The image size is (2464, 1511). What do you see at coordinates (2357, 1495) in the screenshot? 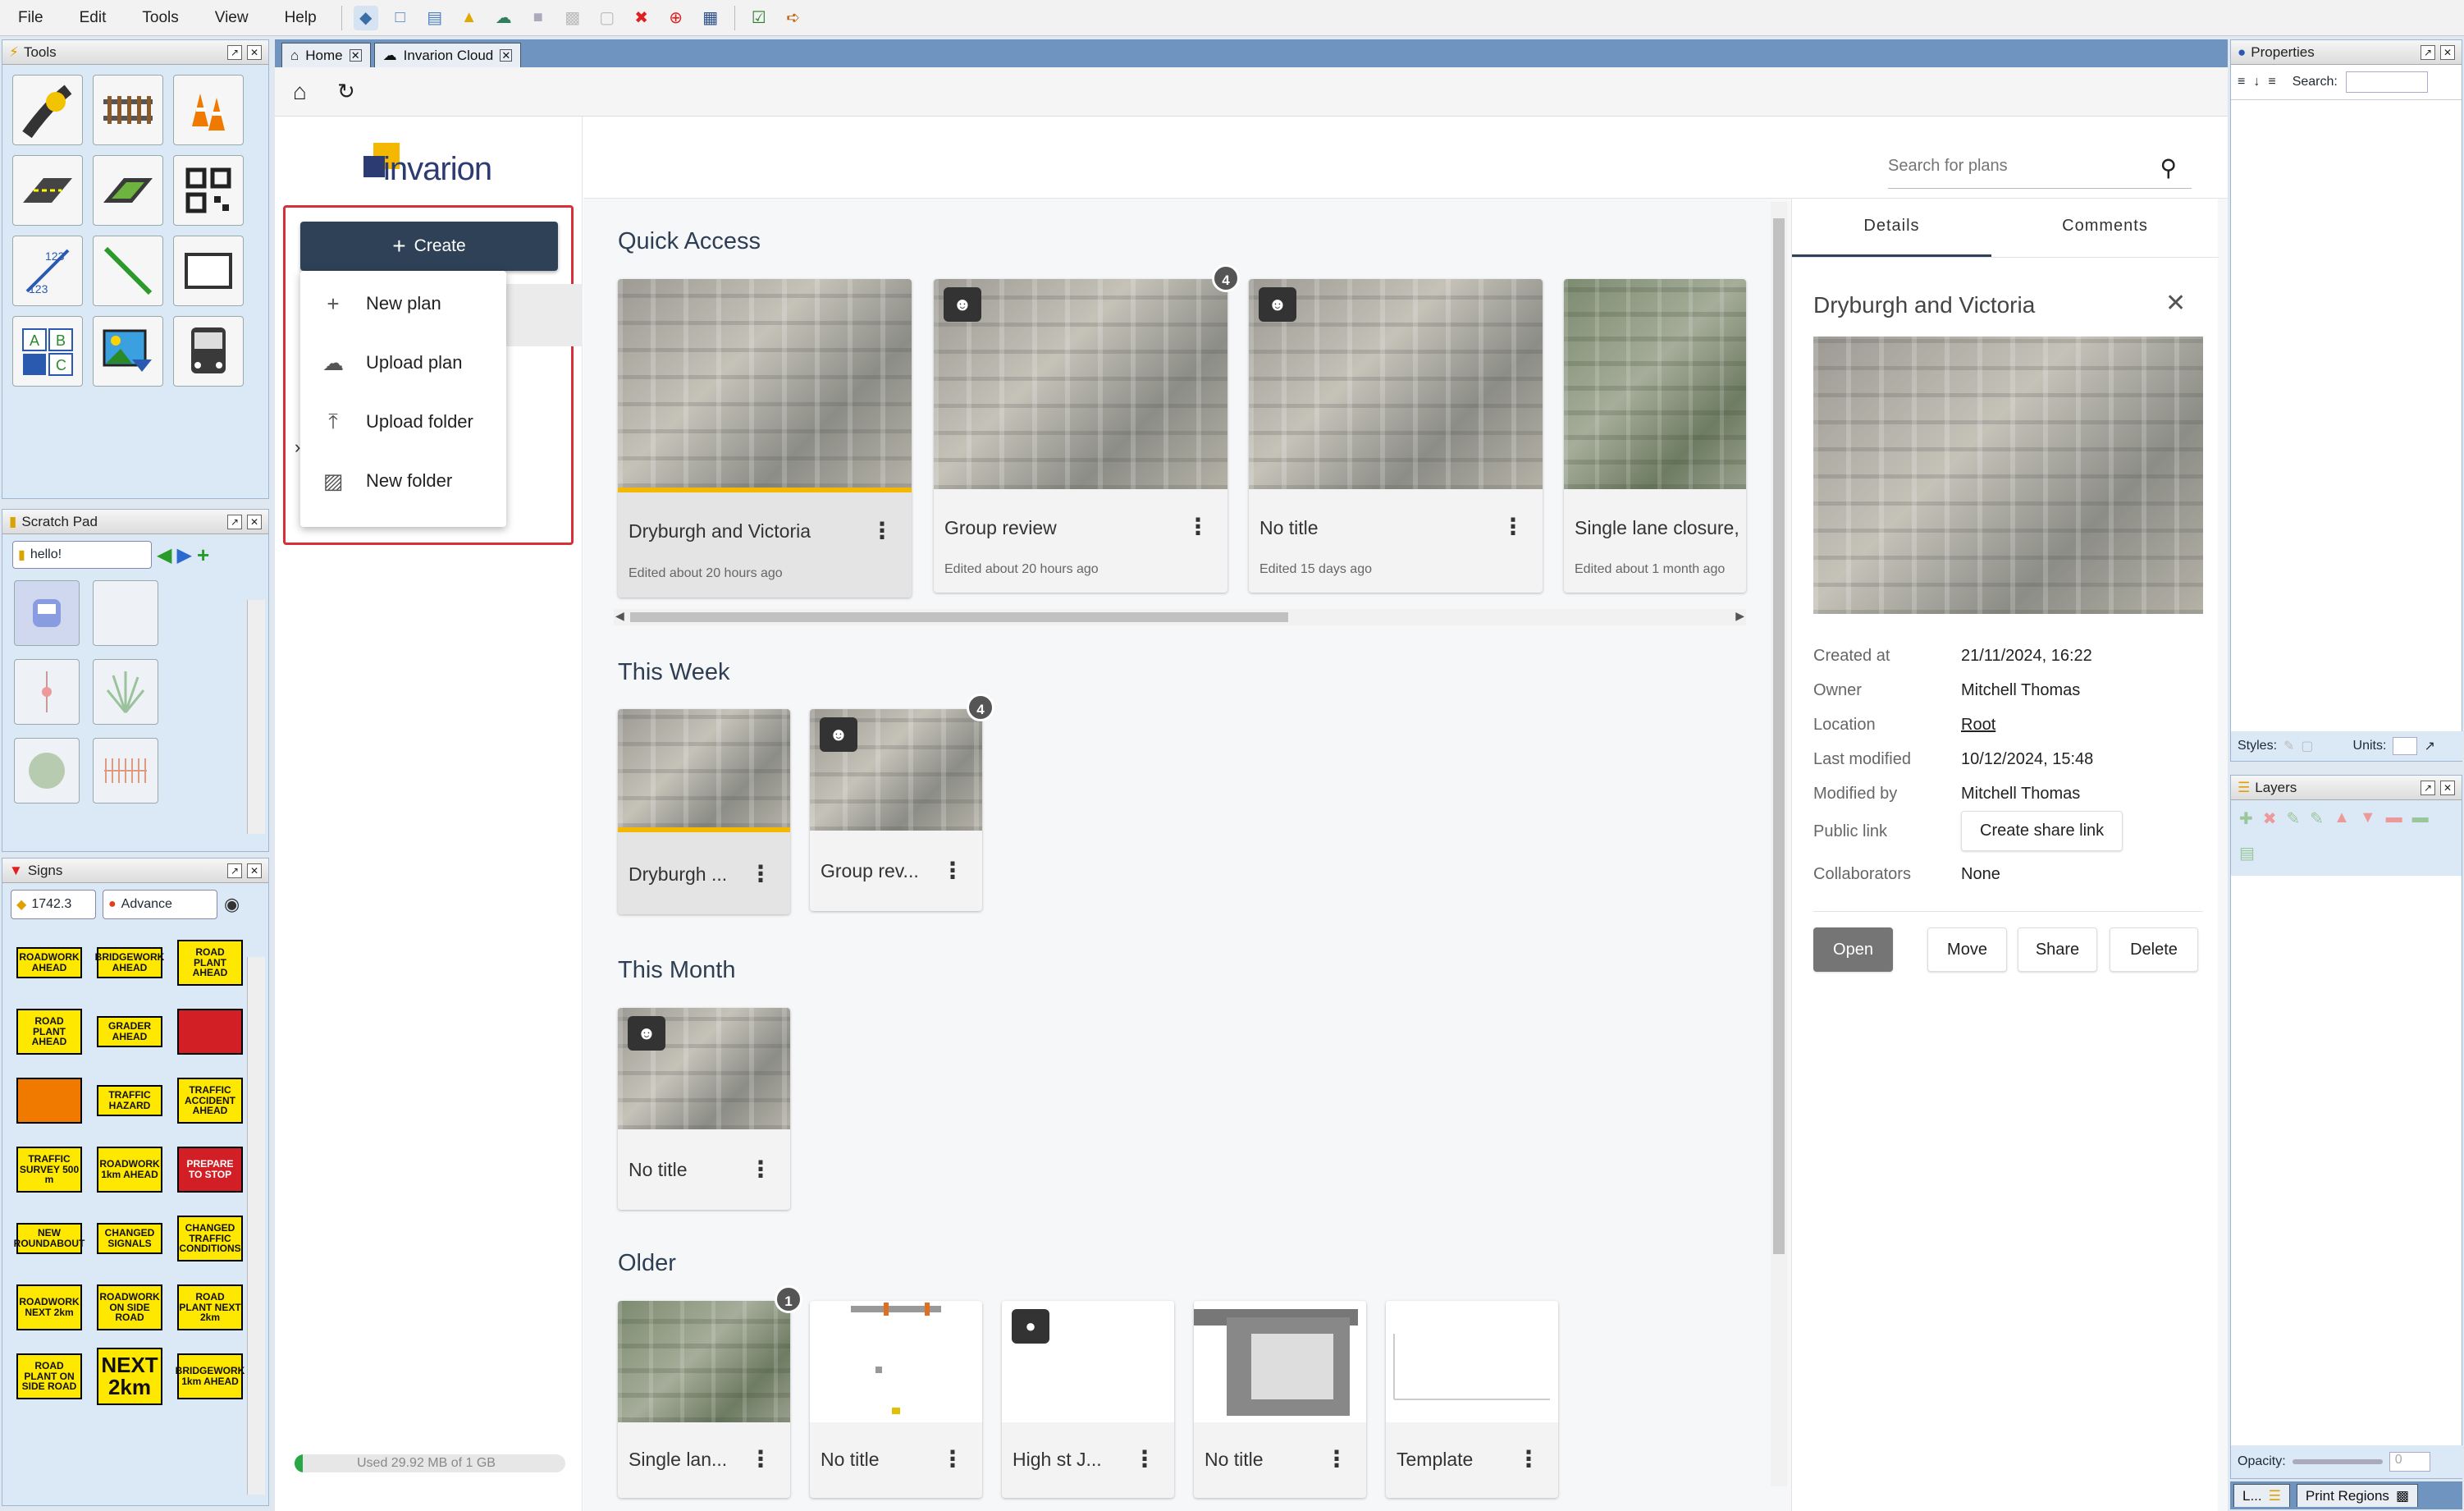
I see `tab-print-regions: Print Regions ▩` at bounding box center [2357, 1495].